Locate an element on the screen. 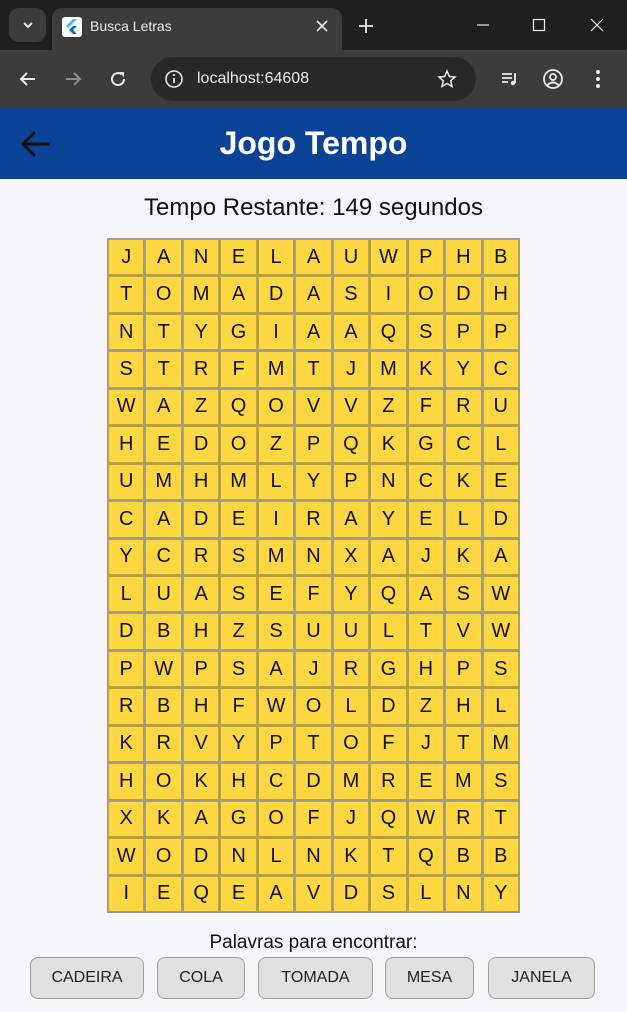  url-text: localhost:64608 is located at coordinates (253, 79).